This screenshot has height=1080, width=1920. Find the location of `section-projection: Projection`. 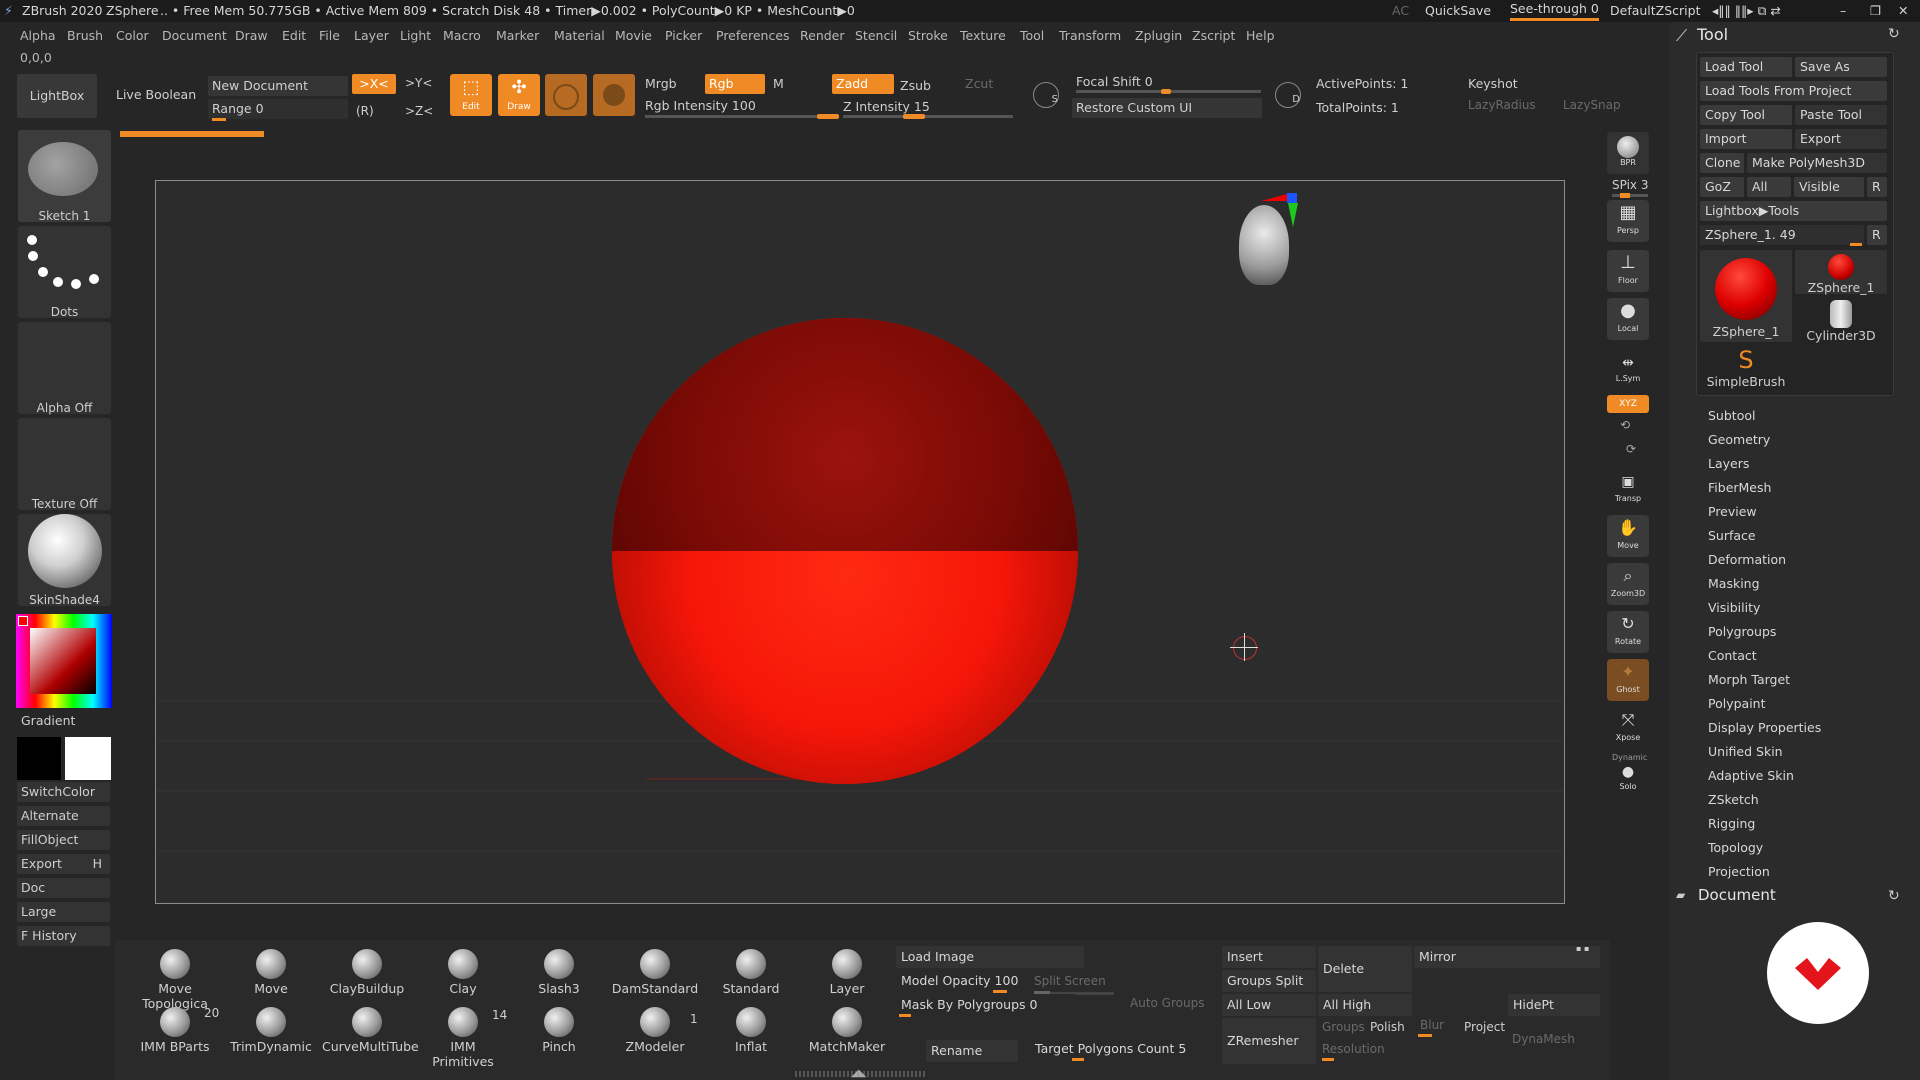

section-projection: Projection is located at coordinates (1739, 871).